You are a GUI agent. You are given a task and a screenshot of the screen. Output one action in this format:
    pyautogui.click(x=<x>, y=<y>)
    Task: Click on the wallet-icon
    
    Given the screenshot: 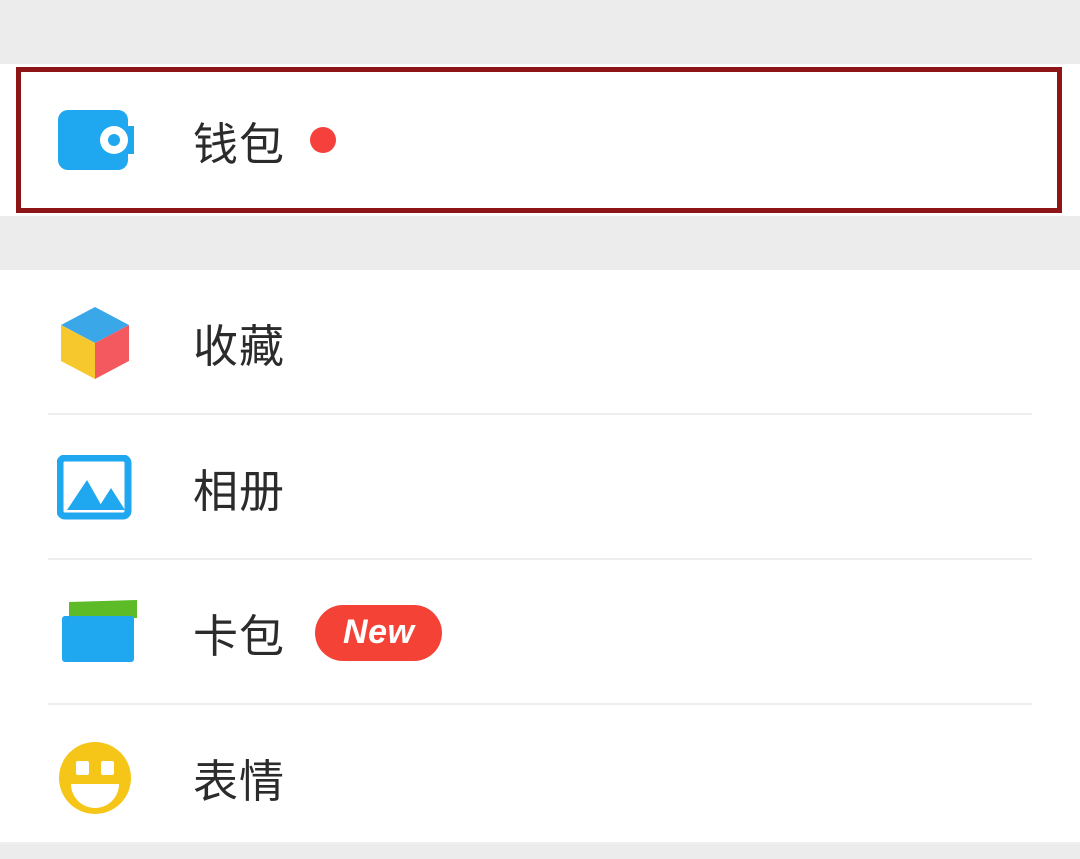 What is the action you would take?
    pyautogui.click(x=105, y=140)
    